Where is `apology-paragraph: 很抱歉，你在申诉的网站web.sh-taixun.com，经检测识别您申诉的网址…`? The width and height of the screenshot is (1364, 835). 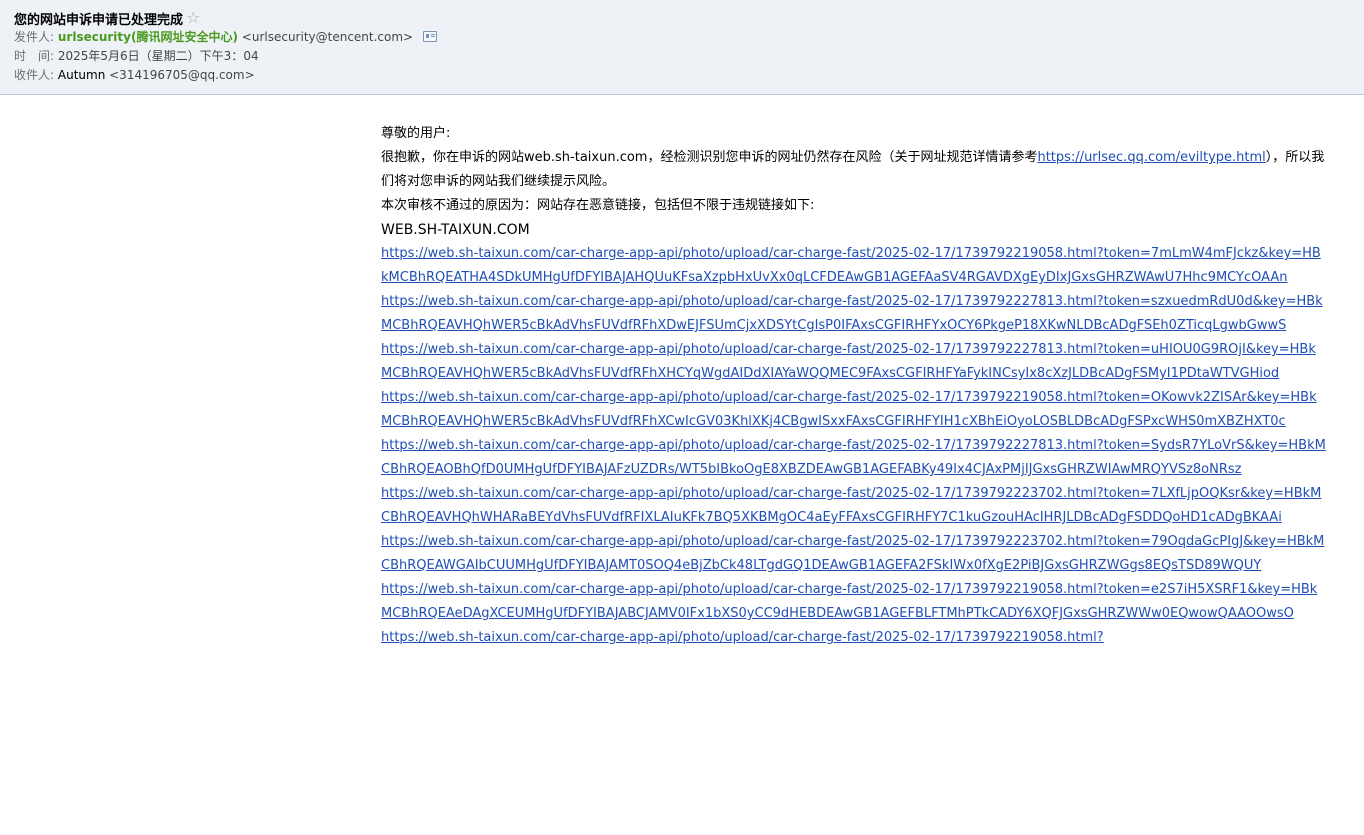
apology-paragraph: 很抱歉，你在申诉的网站web.sh-taixun.com，经检测识别您申诉的网址… is located at coordinates (853, 170).